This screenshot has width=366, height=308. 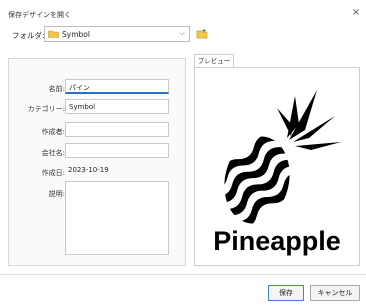 What do you see at coordinates (76, 34) in the screenshot?
I see `folder-value: Symbol` at bounding box center [76, 34].